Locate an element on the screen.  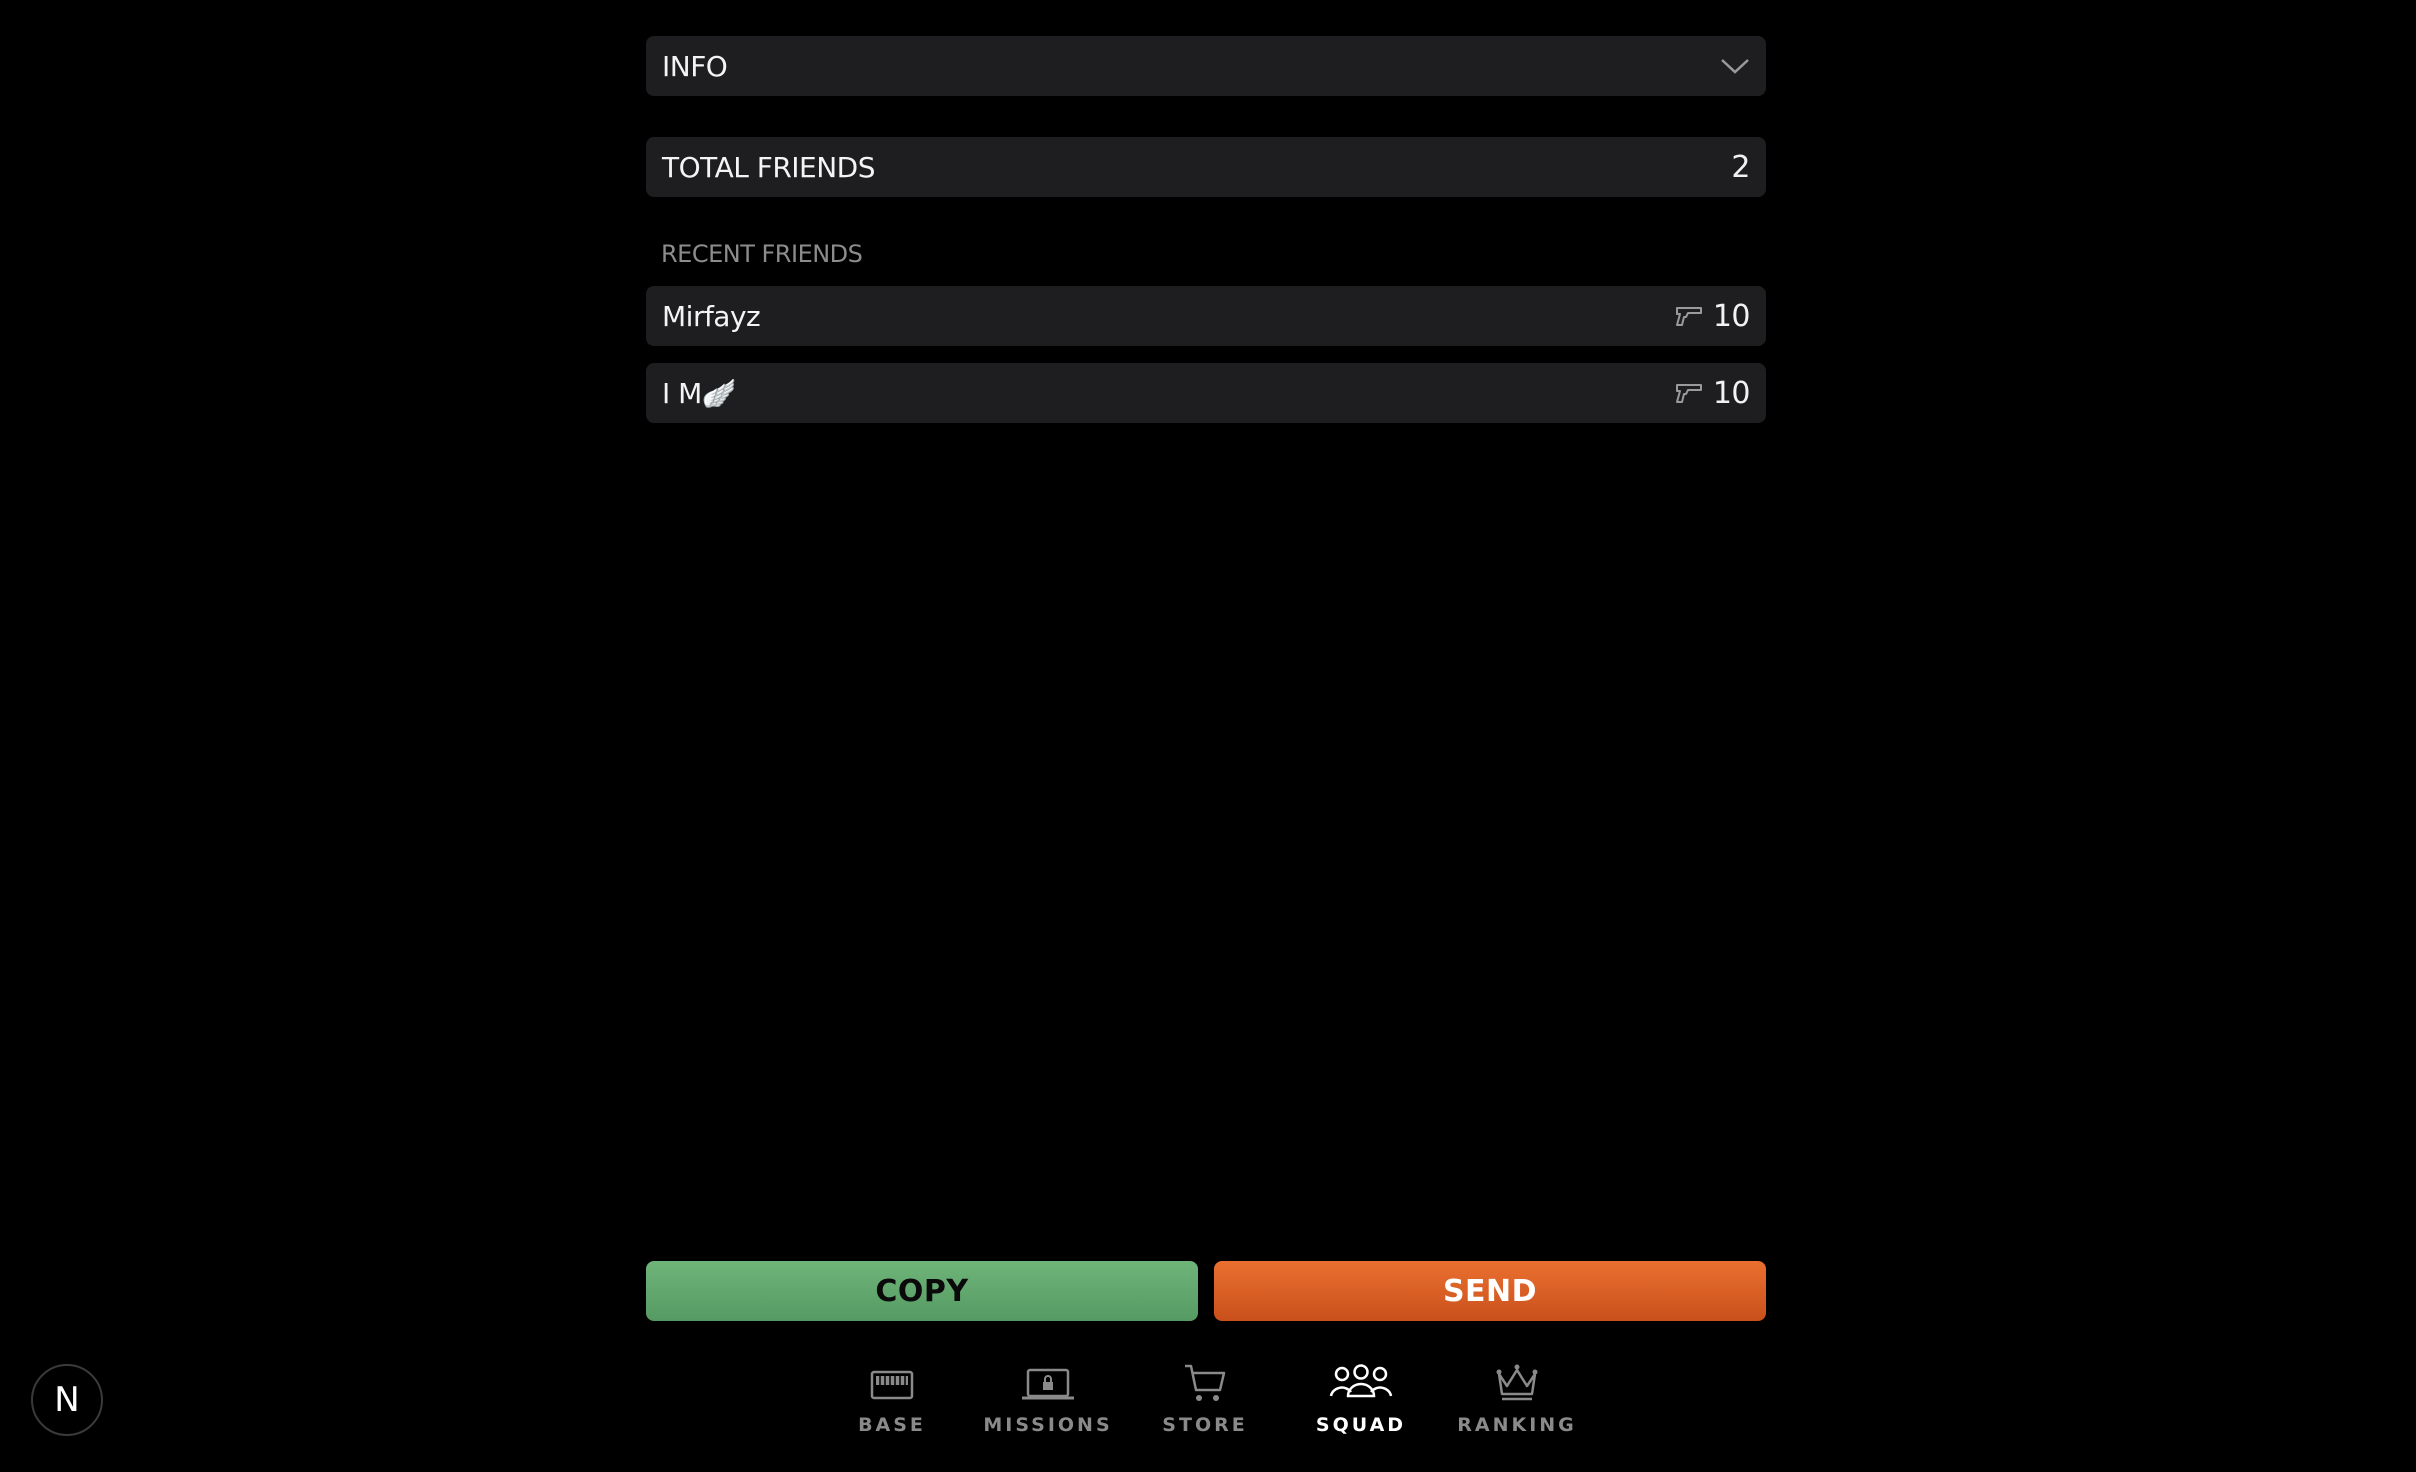
nav-missions: MISSIONS is located at coordinates (1048, 1398).